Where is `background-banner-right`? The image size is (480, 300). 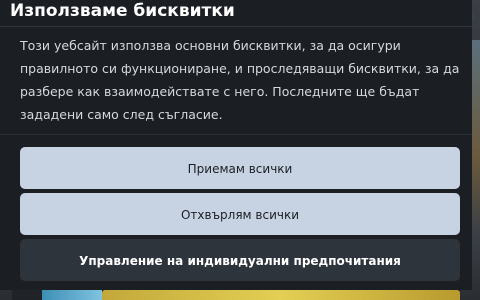 background-banner-right is located at coordinates (281, 295).